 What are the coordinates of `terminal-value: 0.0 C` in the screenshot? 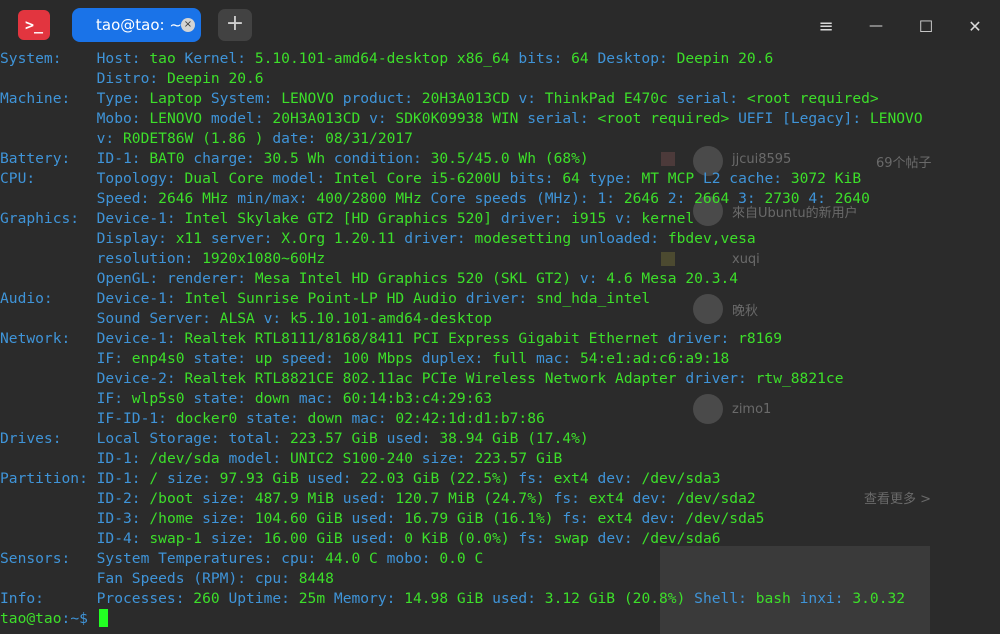 It's located at (461, 558).